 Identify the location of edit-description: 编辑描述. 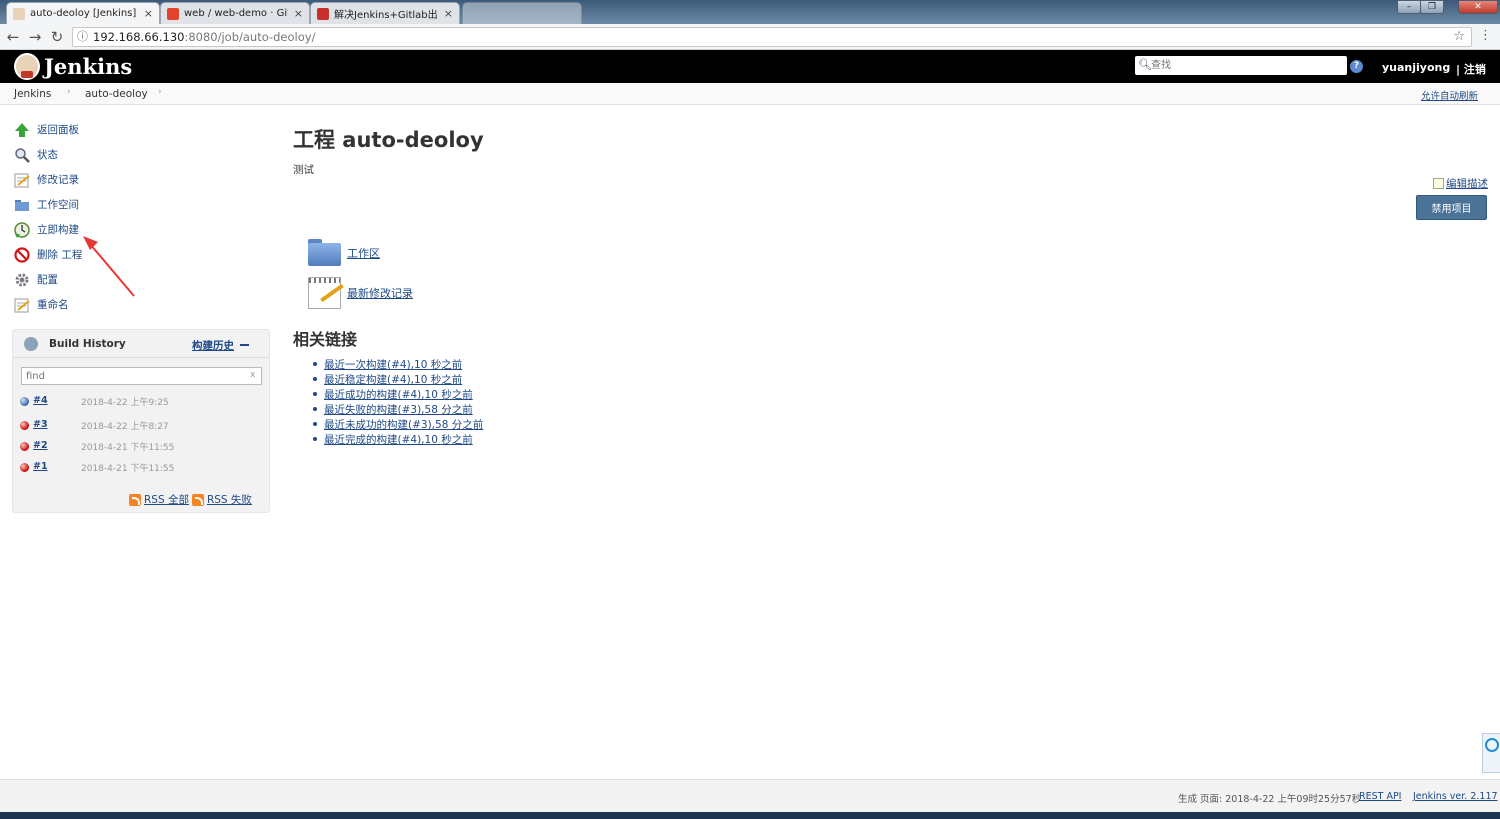
(1460, 183).